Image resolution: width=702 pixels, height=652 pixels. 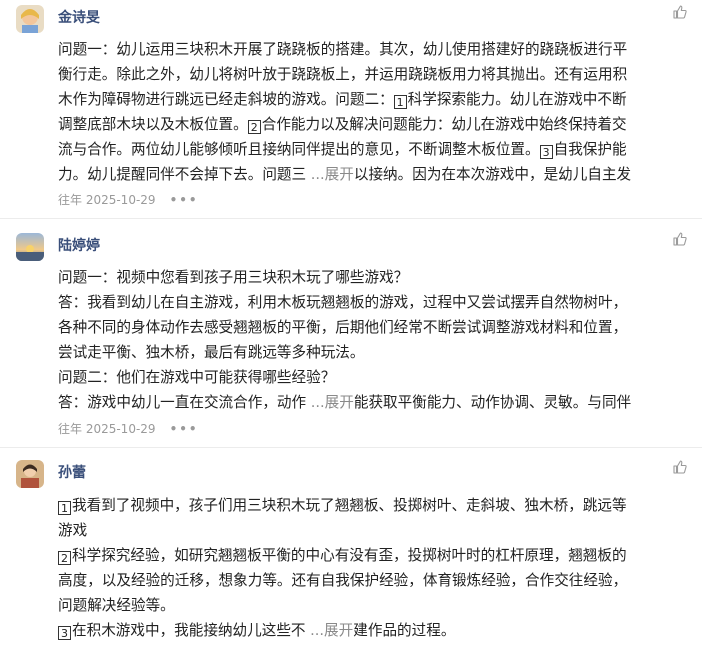 What do you see at coordinates (343, 302) in the screenshot?
I see `comment-line: 答：我看到幼儿在自主游戏，利用木板玩翘翘板的游戏，过程中又尝试摆弄自然物树叶，` at bounding box center [343, 302].